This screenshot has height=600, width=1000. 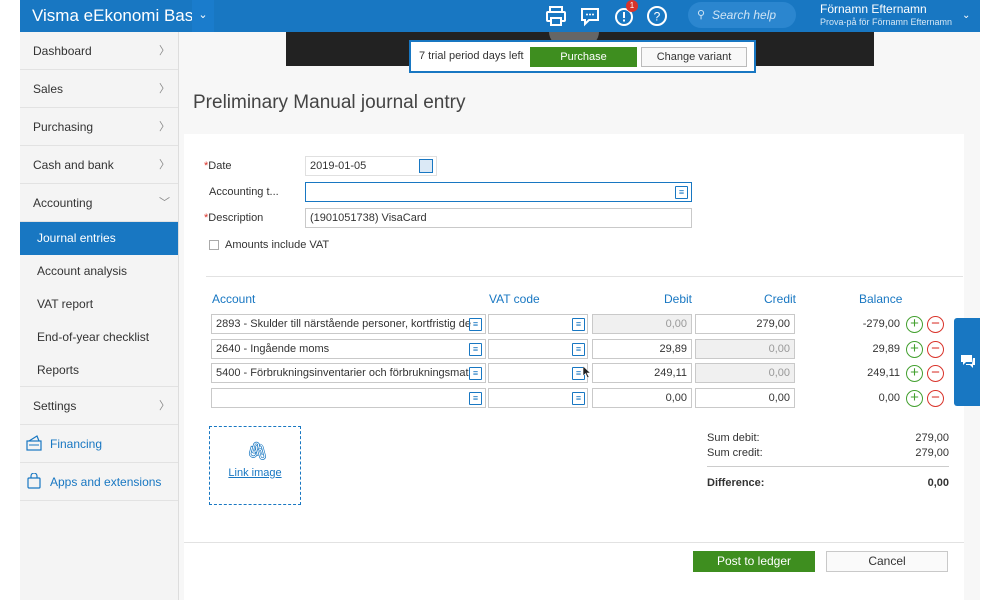 I want to click on print-icon, so click(x=556, y=16).